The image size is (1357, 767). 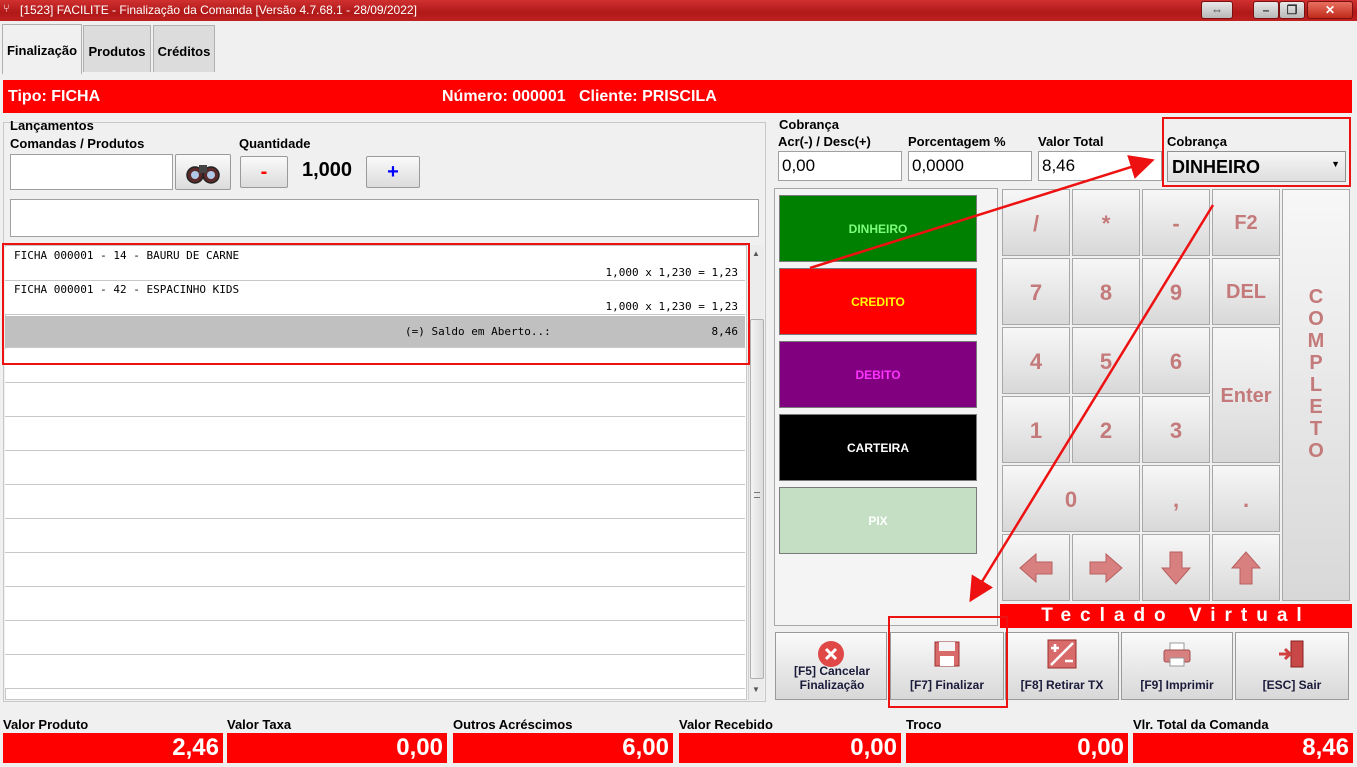 What do you see at coordinates (1036, 429) in the screenshot?
I see `key-1: 1` at bounding box center [1036, 429].